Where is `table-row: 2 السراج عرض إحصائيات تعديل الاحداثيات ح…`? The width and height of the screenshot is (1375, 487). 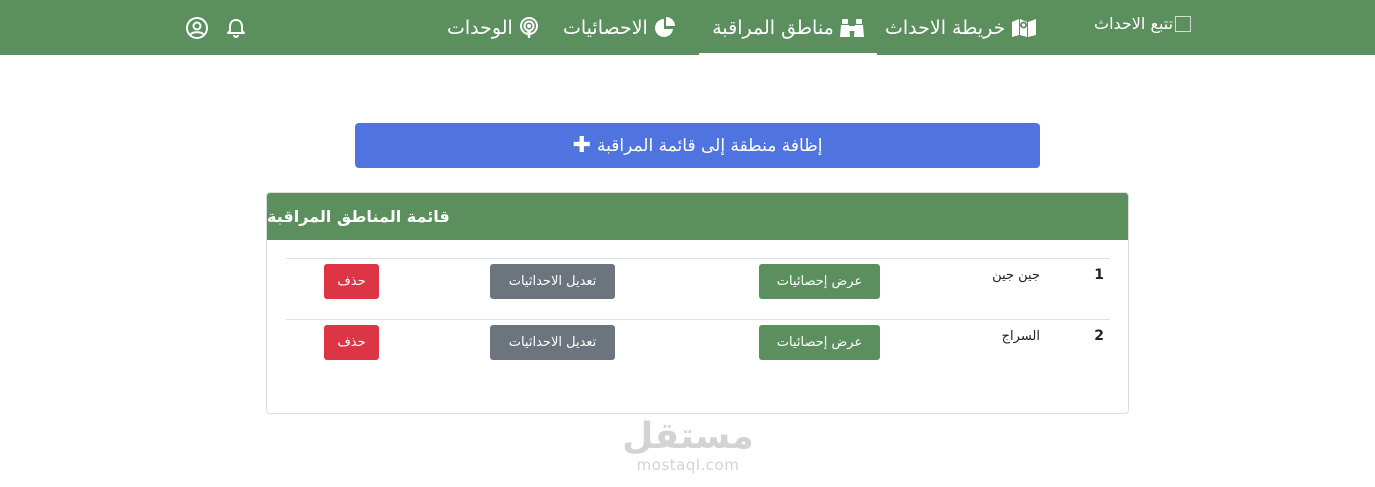 table-row: 2 السراج عرض إحصائيات تعديل الاحداثيات ح… is located at coordinates (698, 349).